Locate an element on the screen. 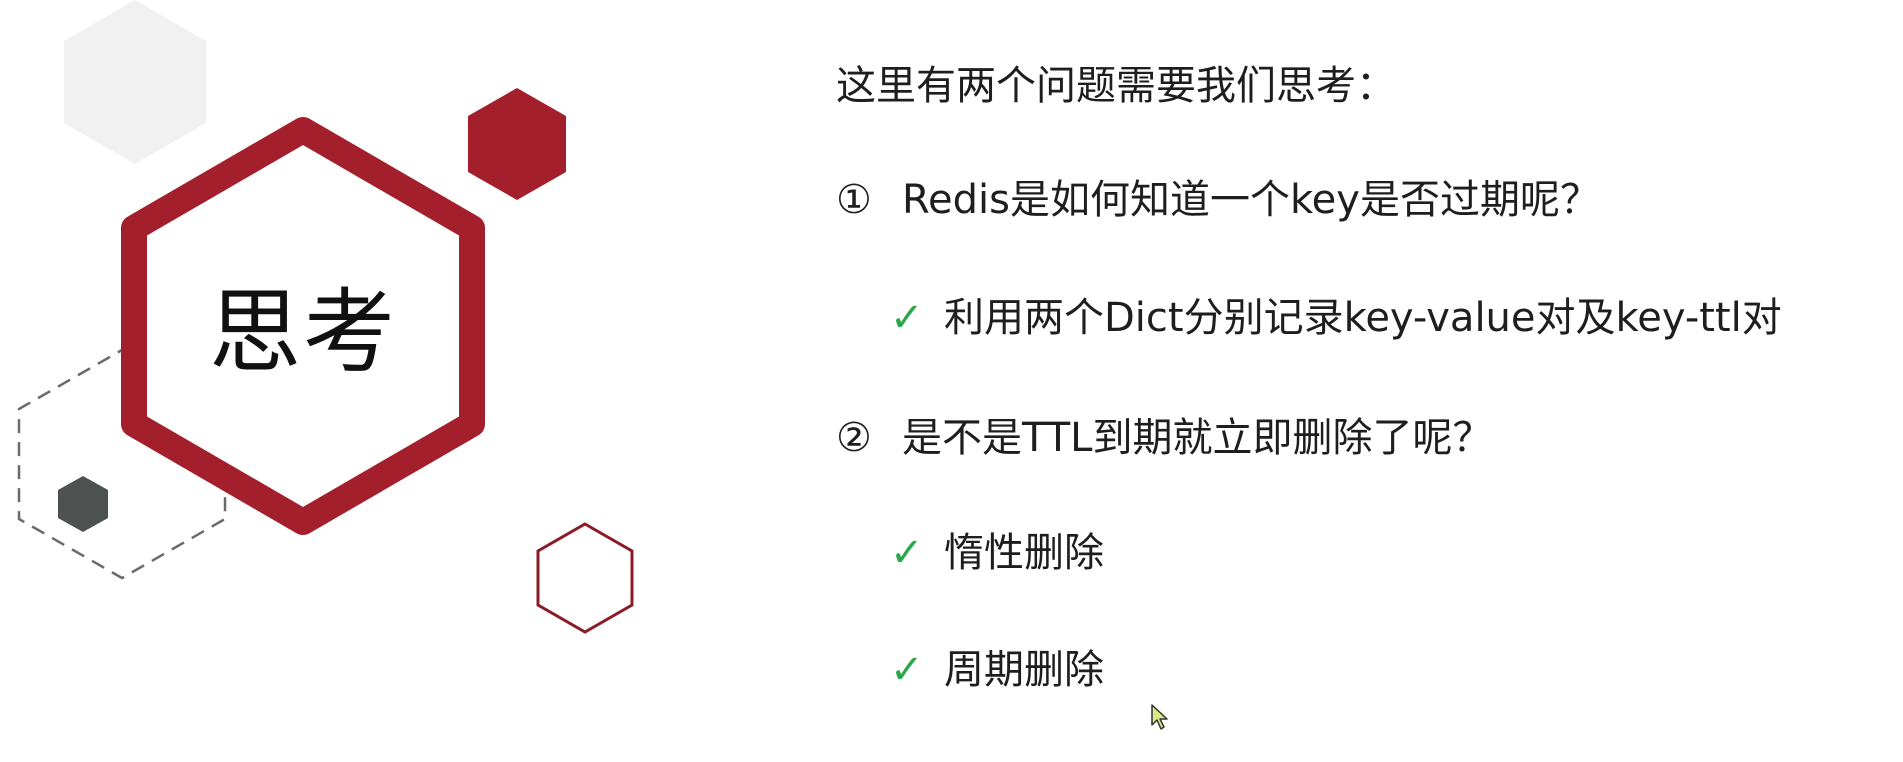 The width and height of the screenshot is (1903, 762). red-outline-hexagon is located at coordinates (585, 578).